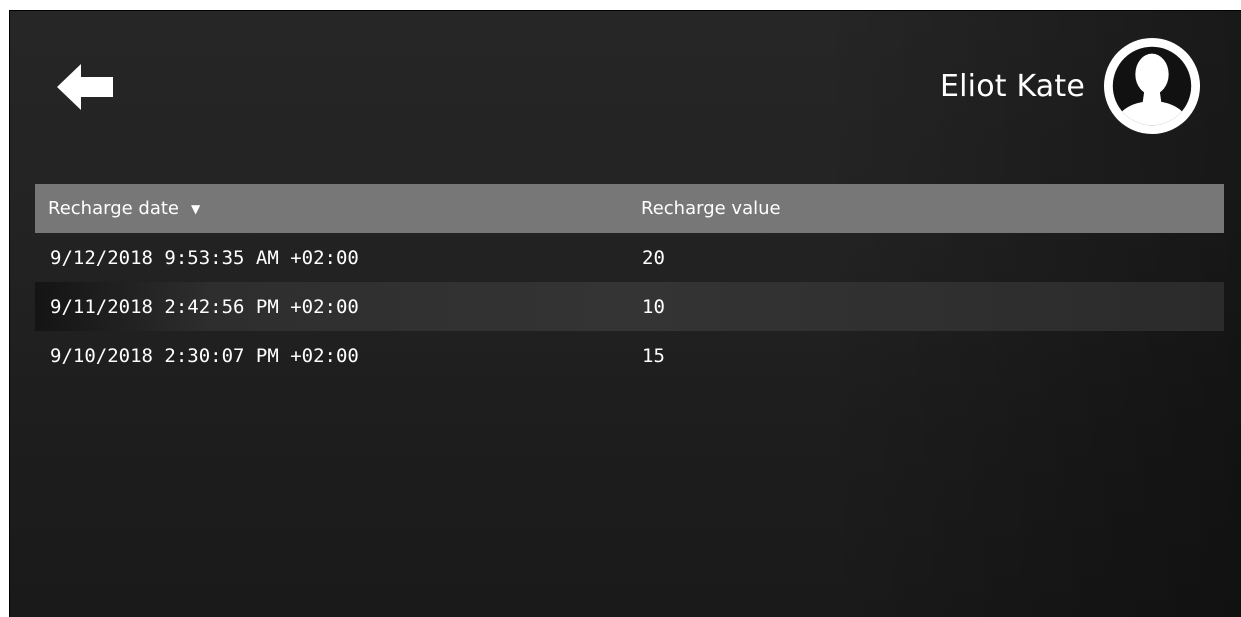 The height and width of the screenshot is (617, 1241). Describe the element at coordinates (653, 257) in the screenshot. I see `recharge-value-cell: 20` at that location.